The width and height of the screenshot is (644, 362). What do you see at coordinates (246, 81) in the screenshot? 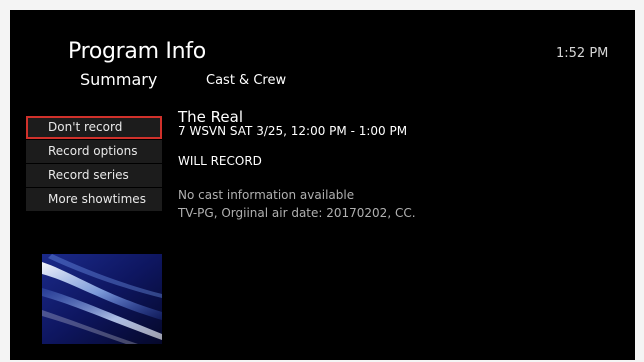
I see `tab-cast-and-crew: Cast & Crew` at bounding box center [246, 81].